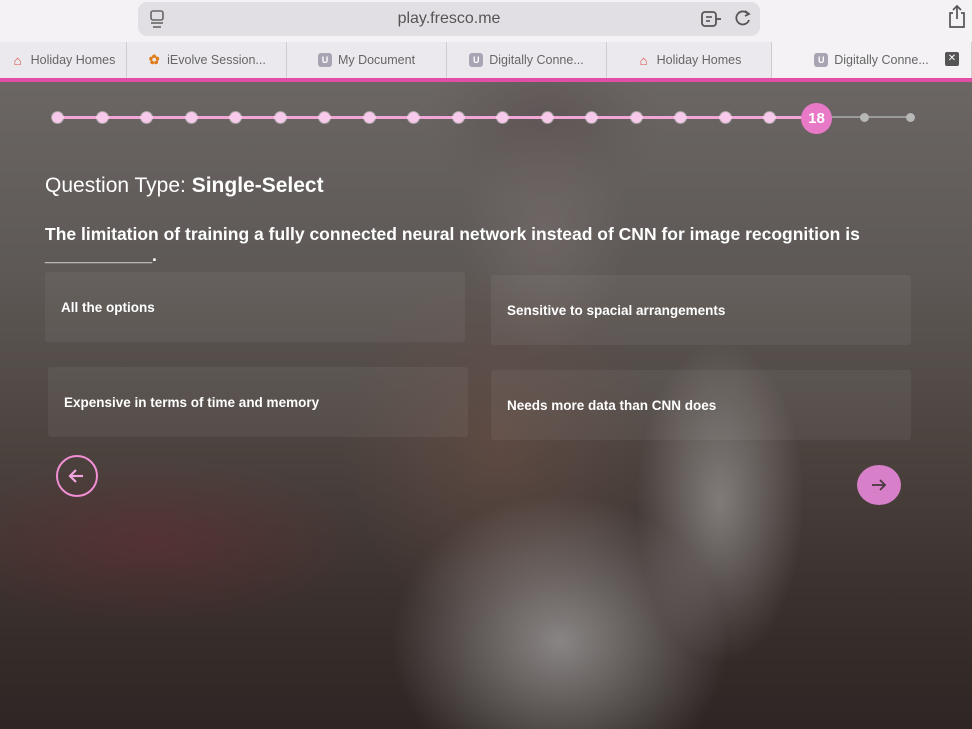  Describe the element at coordinates (952, 59) in the screenshot. I see `close-tab-icon: ✕` at that location.